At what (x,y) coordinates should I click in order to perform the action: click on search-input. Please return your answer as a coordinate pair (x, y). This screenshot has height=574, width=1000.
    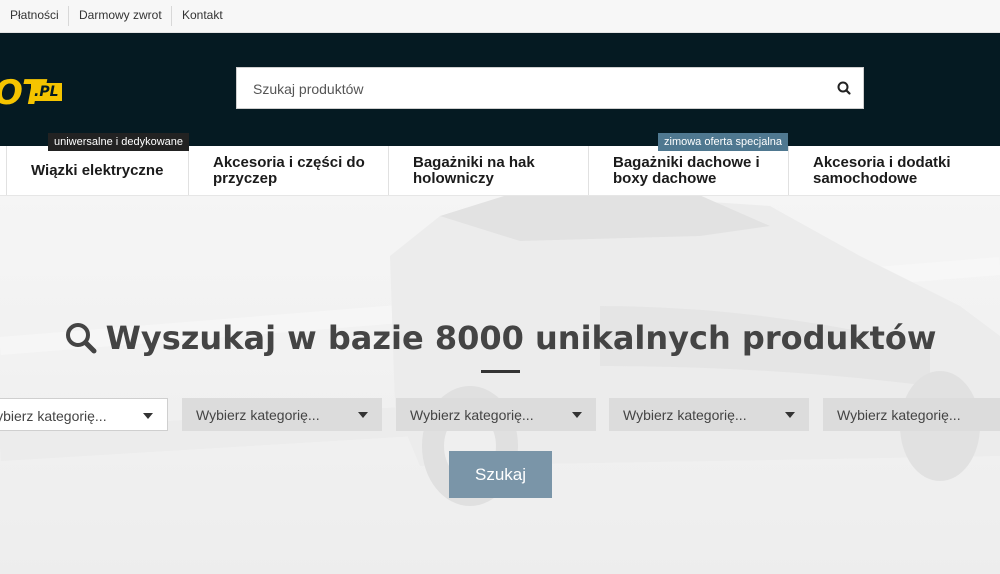
    Looking at the image, I should click on (538, 89).